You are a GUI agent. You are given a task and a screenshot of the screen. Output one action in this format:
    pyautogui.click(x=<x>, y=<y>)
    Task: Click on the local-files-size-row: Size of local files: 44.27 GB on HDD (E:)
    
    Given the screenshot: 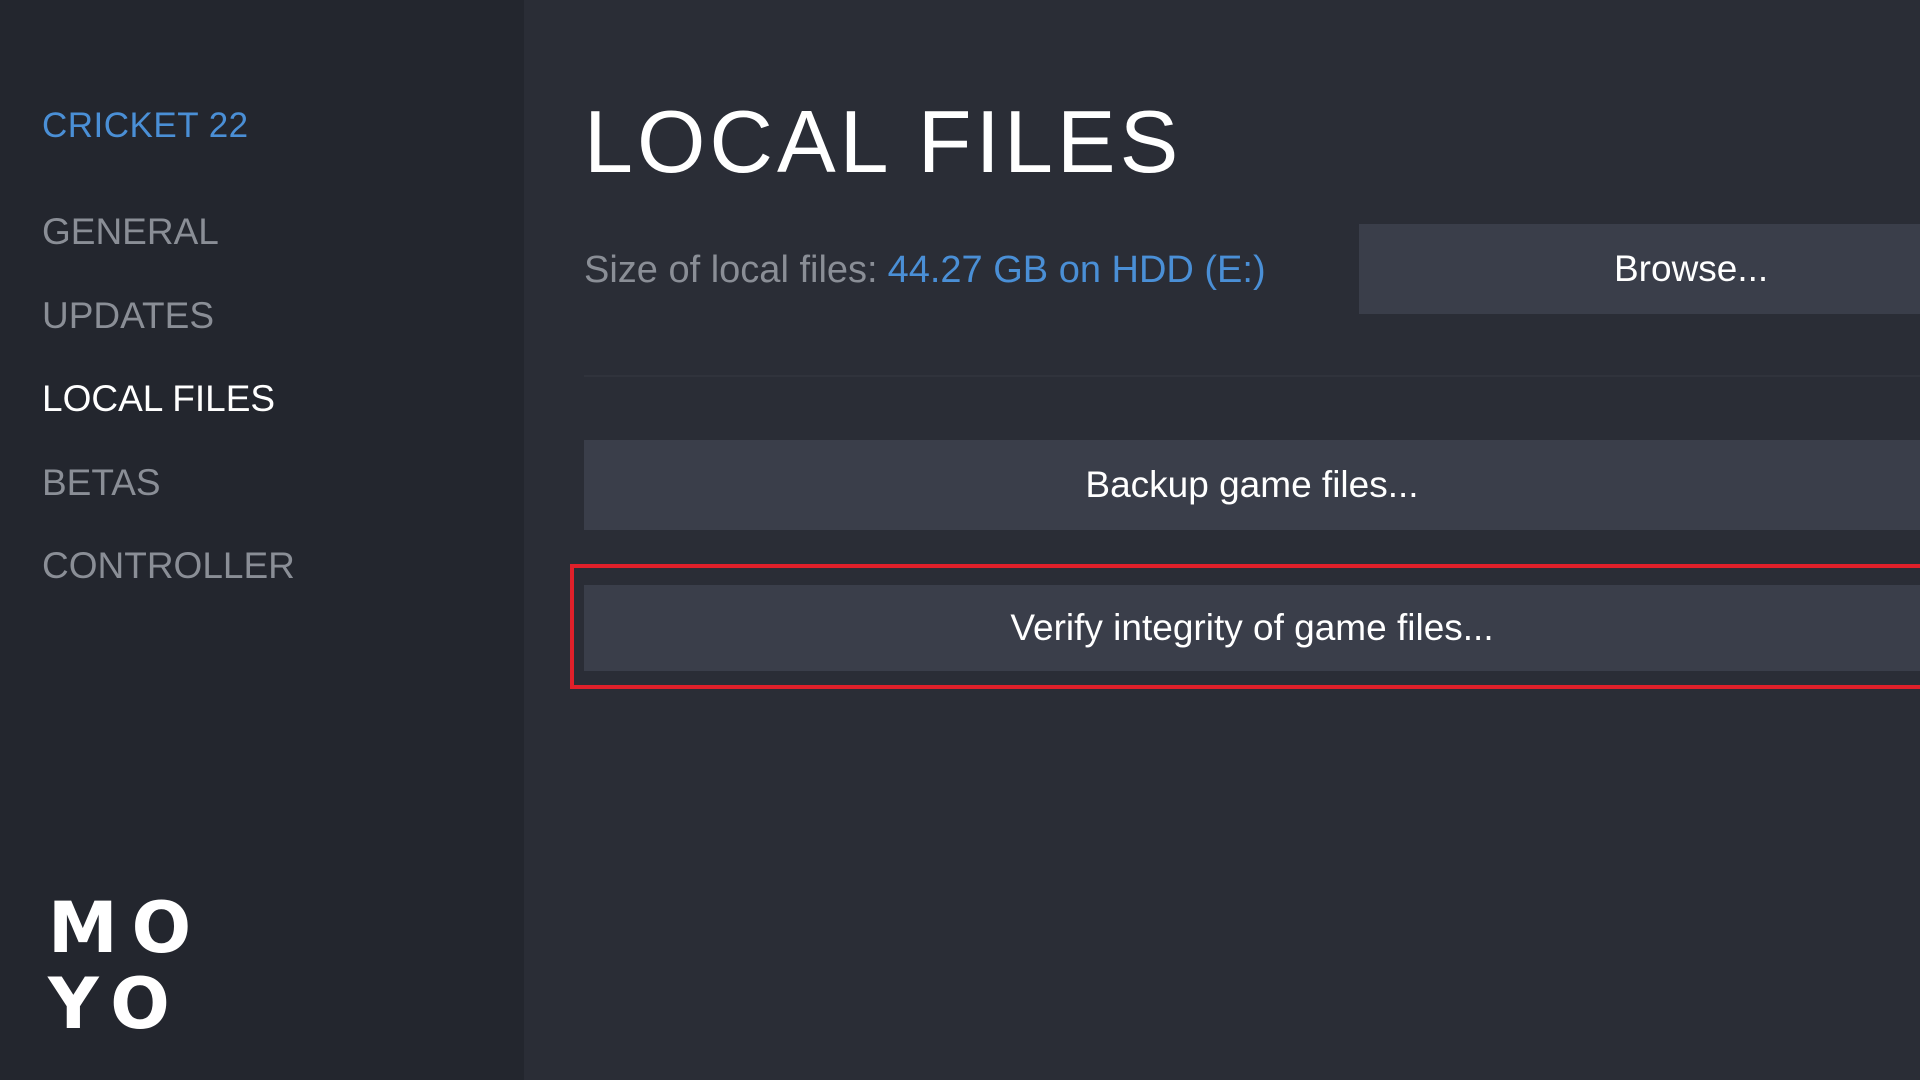 What is the action you would take?
    pyautogui.click(x=925, y=270)
    